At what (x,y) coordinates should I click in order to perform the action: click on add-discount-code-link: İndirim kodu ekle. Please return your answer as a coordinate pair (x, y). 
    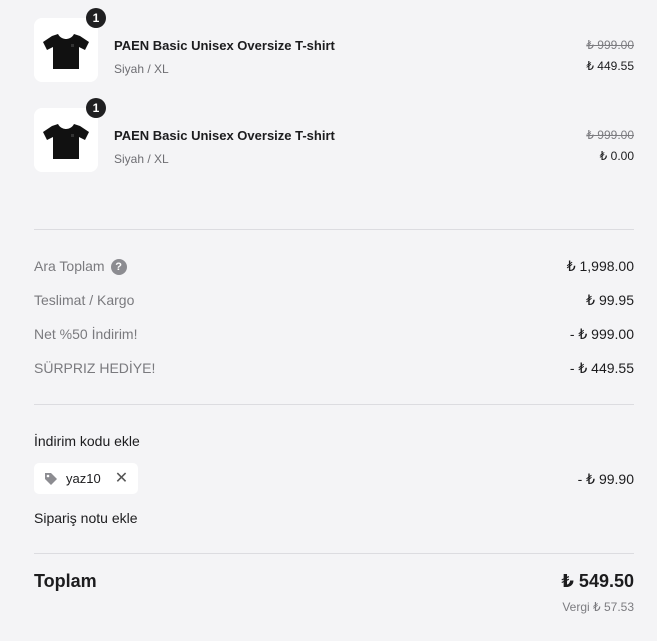
    Looking at the image, I should click on (87, 441).